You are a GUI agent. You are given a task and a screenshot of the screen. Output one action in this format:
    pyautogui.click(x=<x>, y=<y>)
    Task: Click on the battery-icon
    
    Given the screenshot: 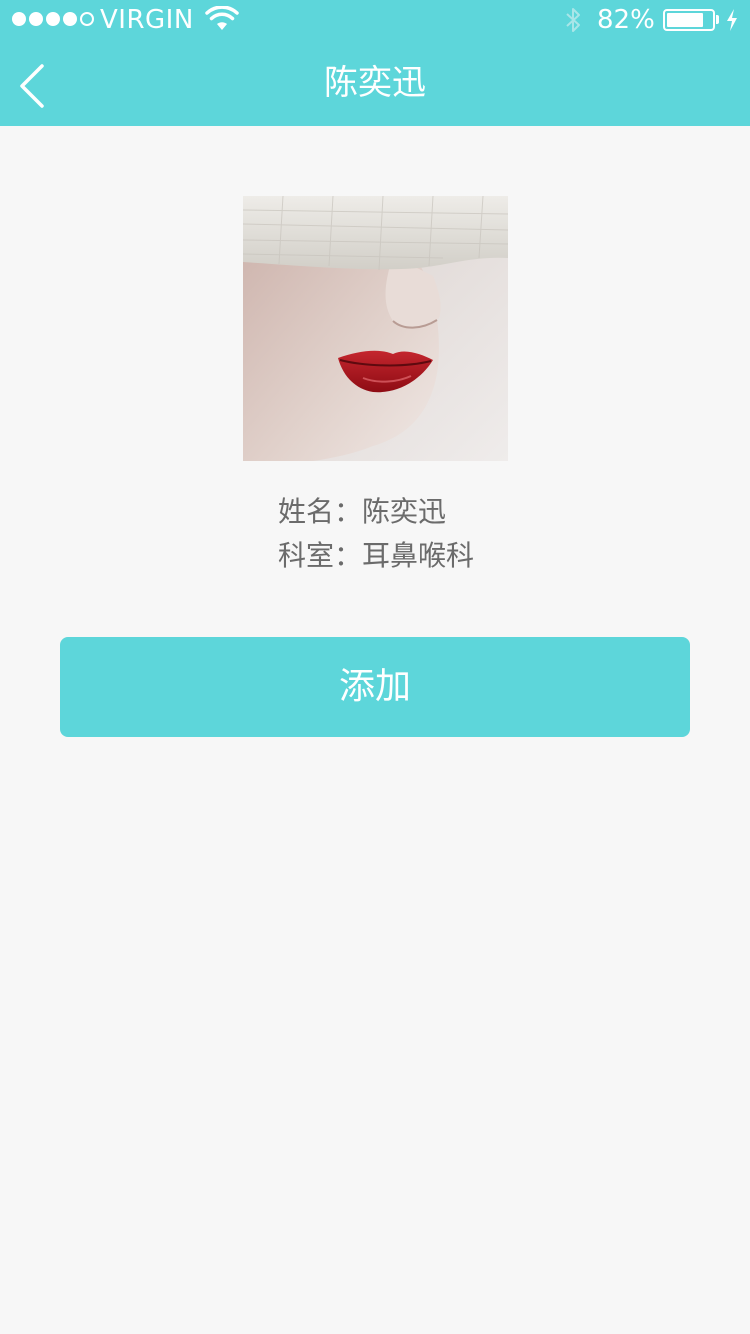 What is the action you would take?
    pyautogui.click(x=689, y=20)
    